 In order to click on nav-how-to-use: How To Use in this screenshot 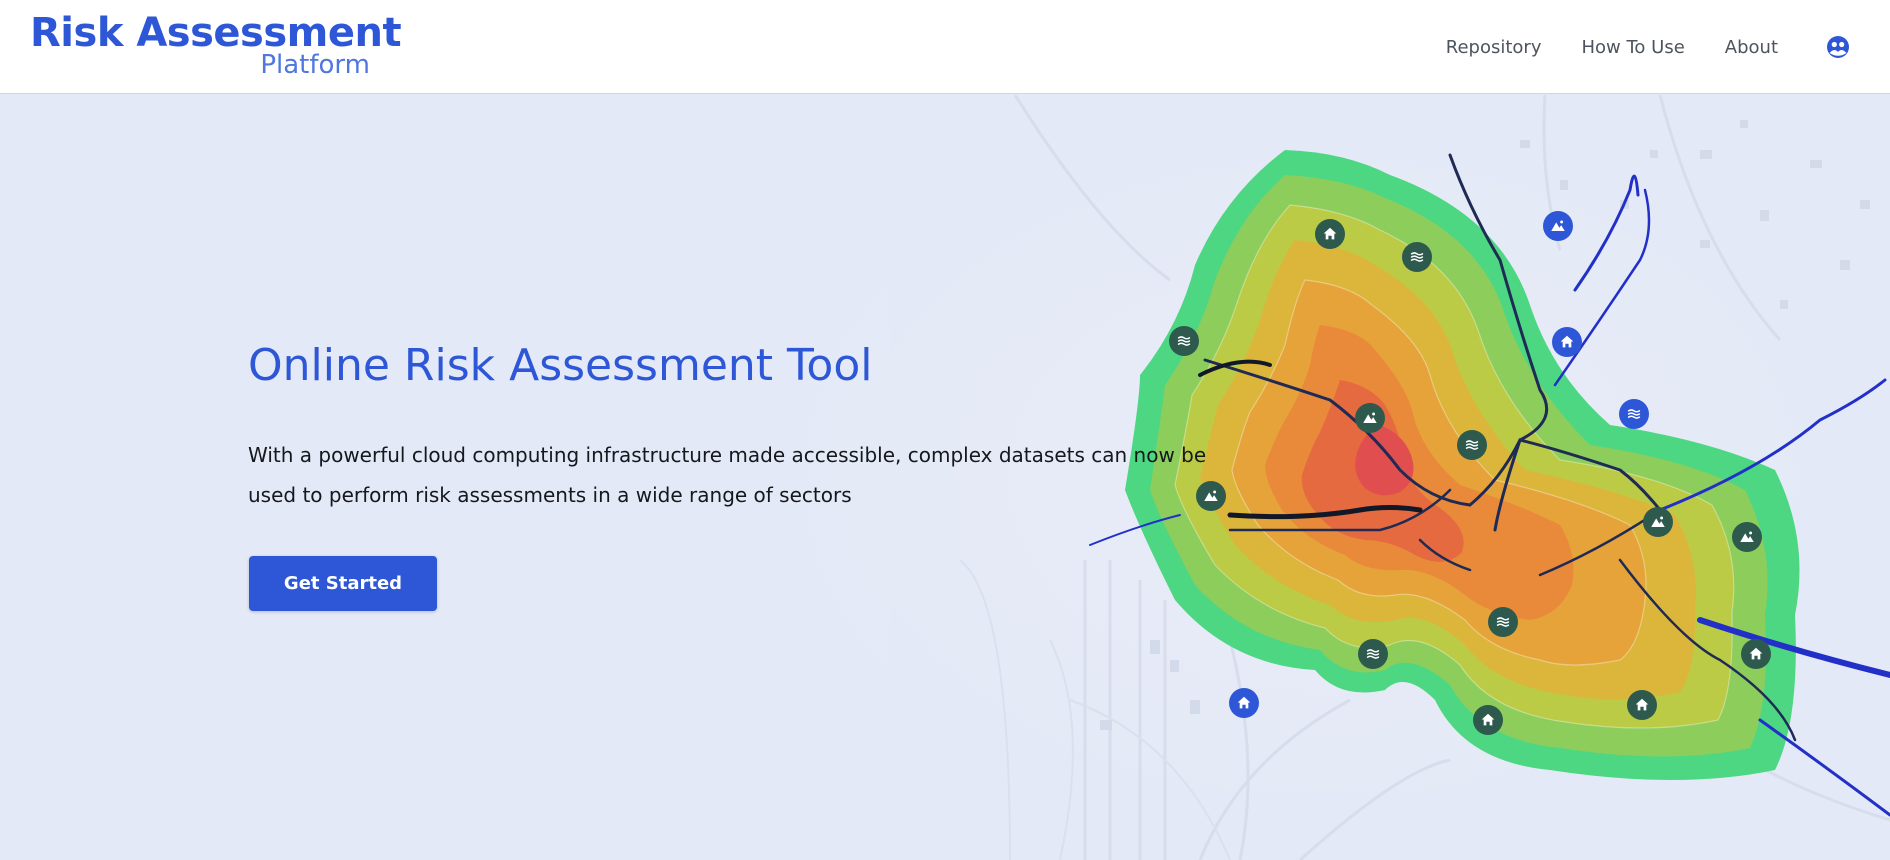, I will do `click(1632, 47)`.